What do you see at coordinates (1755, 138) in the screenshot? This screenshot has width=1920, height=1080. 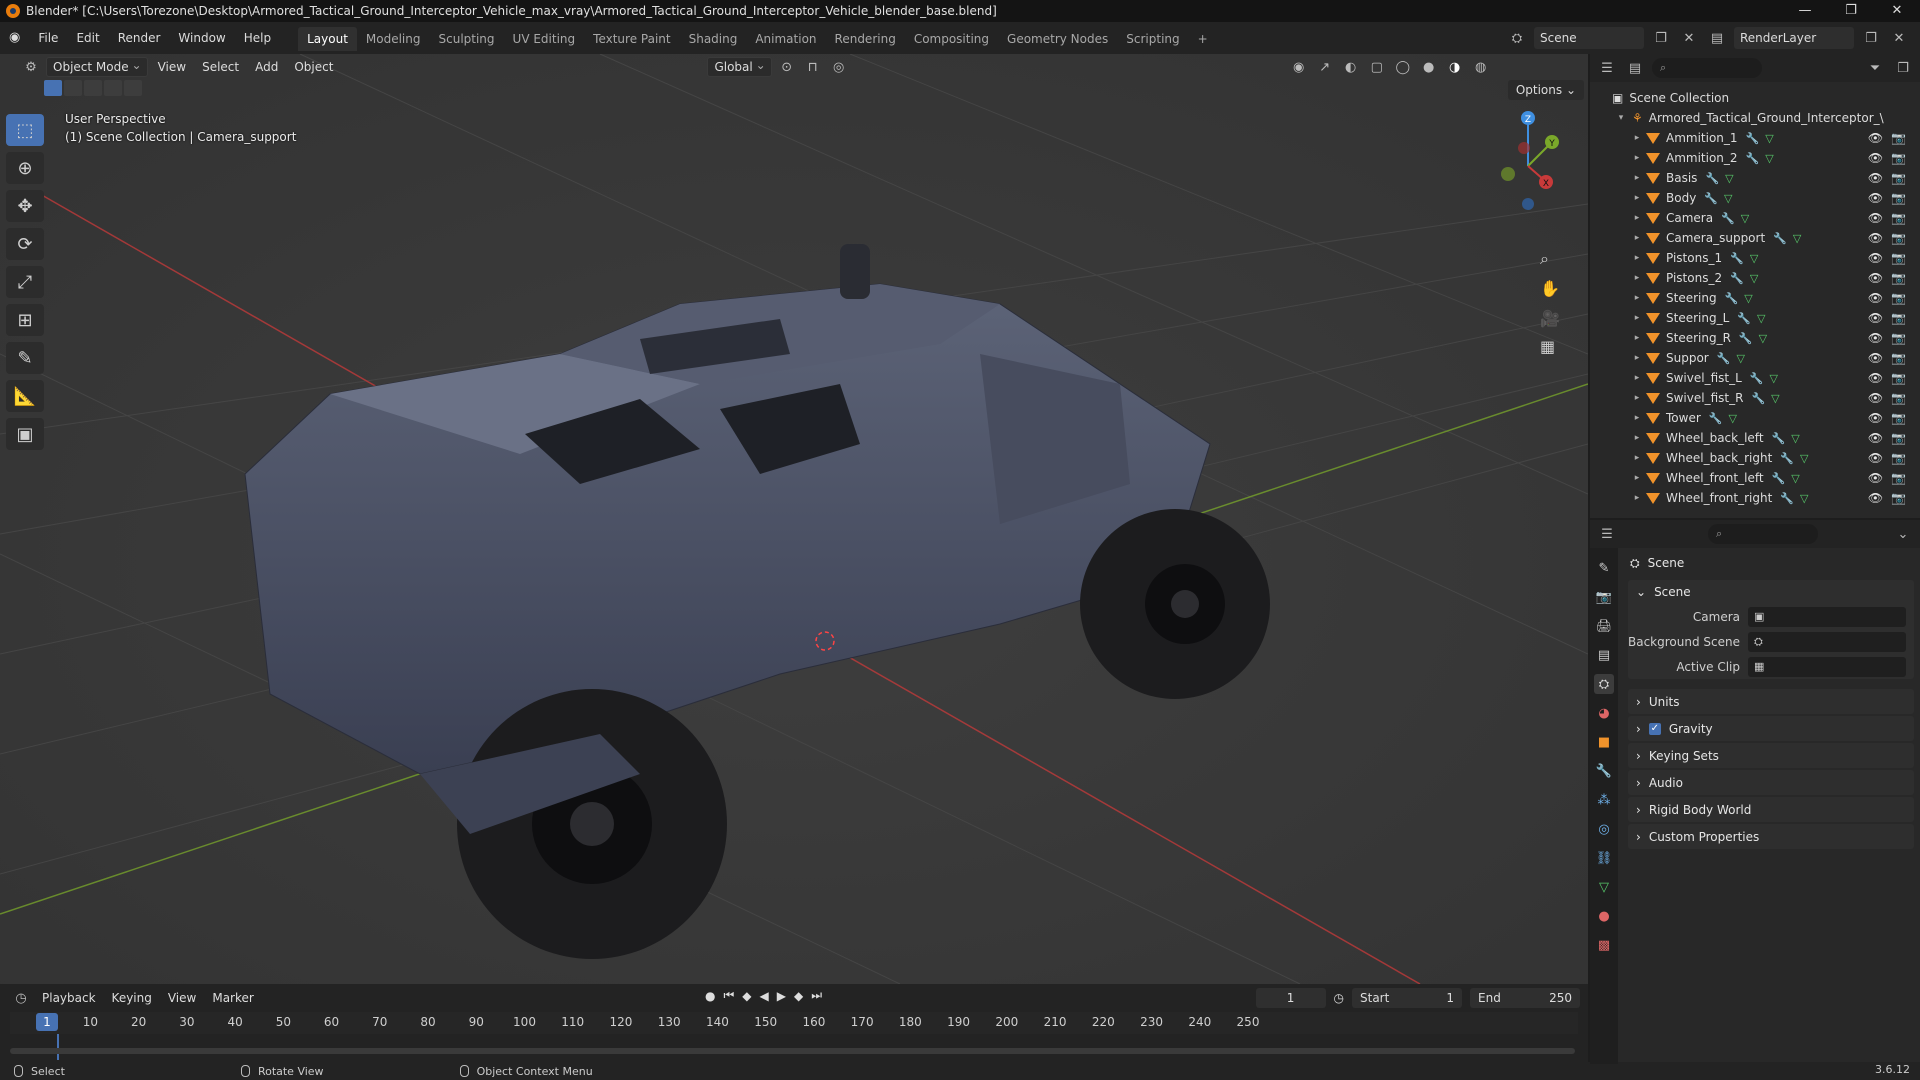 I see `outliner-object-row: ▸ Ammition_1 🔧 ▽ 👁 📷` at bounding box center [1755, 138].